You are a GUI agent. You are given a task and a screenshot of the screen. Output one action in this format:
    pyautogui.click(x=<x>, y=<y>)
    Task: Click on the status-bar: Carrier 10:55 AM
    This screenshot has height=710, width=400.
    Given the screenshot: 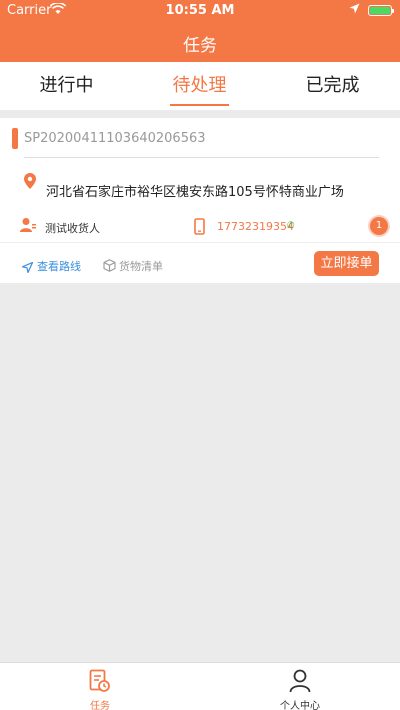 What is the action you would take?
    pyautogui.click(x=200, y=10)
    